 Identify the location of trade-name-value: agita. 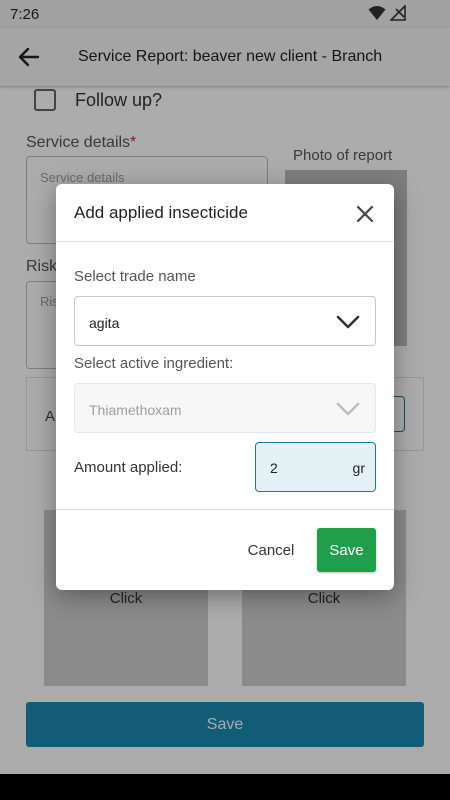
(104, 323).